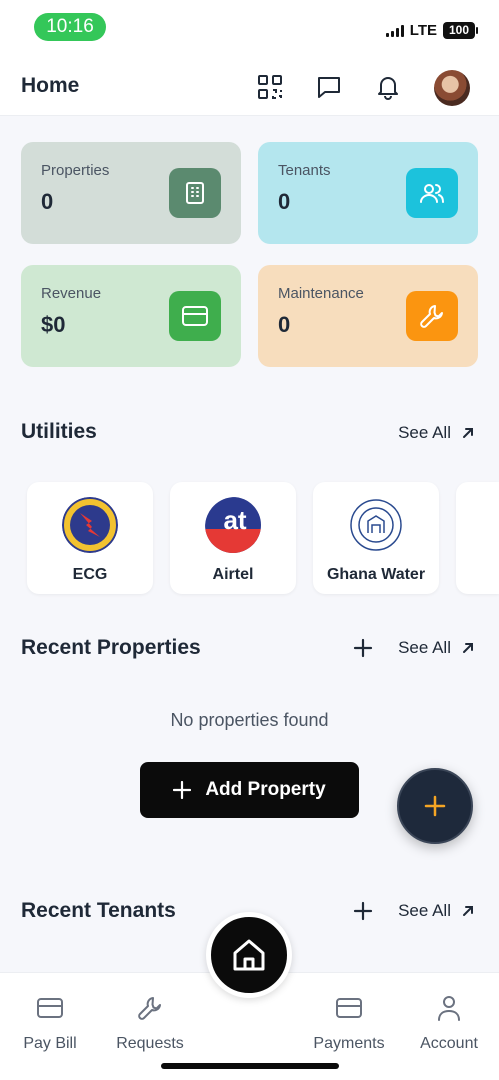  What do you see at coordinates (376, 574) in the screenshot?
I see `utility-name: Ghana Water` at bounding box center [376, 574].